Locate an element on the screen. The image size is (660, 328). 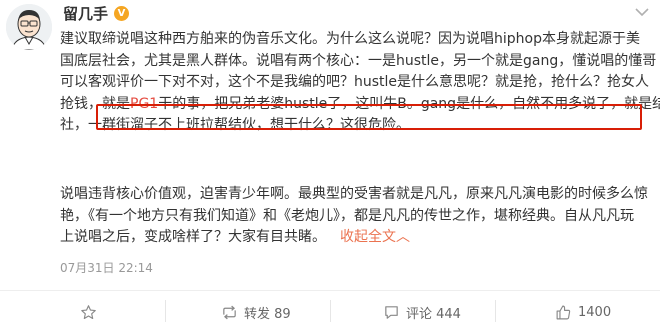
post-text-fragment: 上说唱之后，变成啥样了？大家有目共睹。 is located at coordinates (193, 237).